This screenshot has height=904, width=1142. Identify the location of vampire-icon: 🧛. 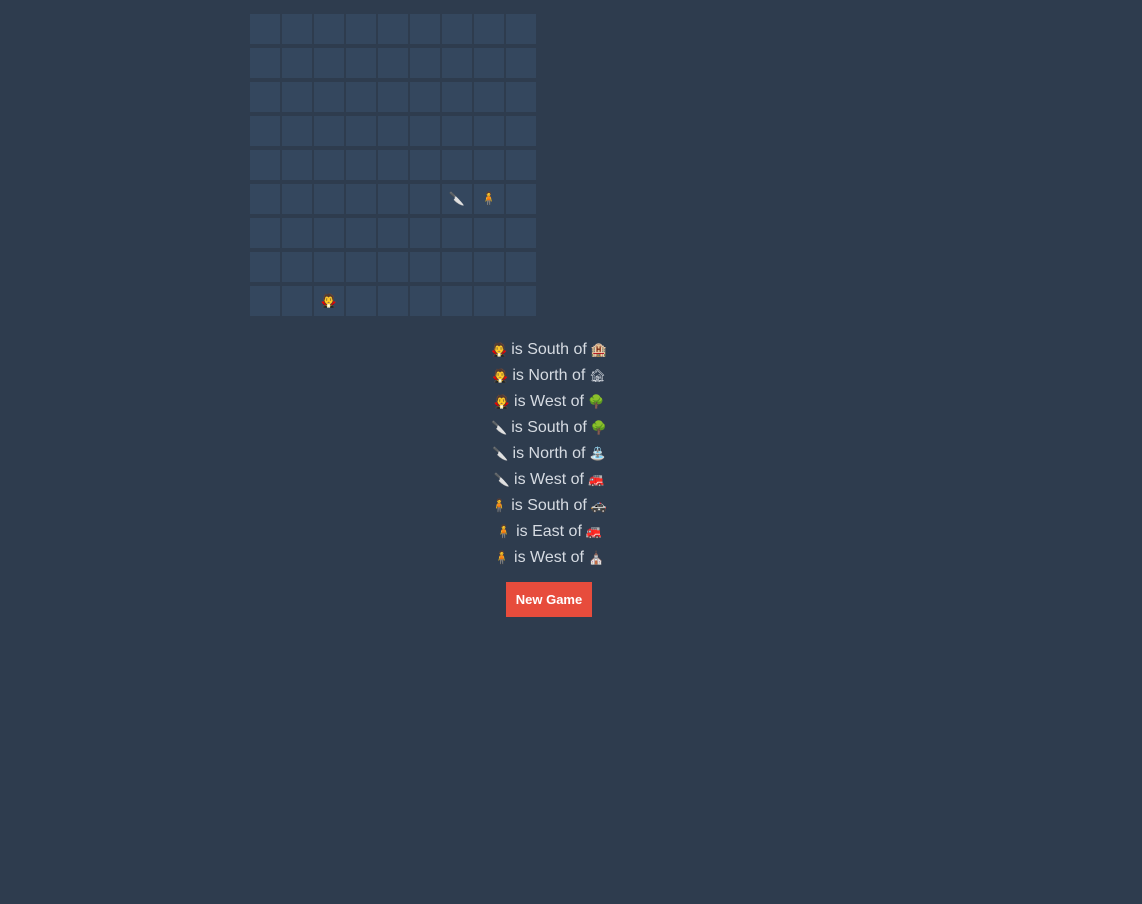
(499, 350).